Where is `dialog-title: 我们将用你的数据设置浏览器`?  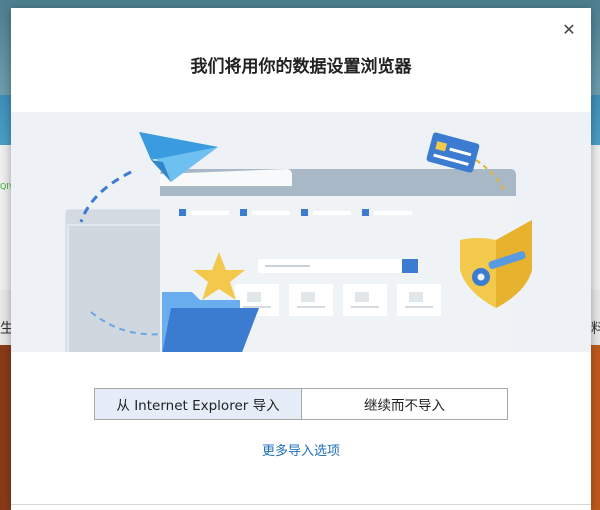
dialog-title: 我们将用你的数据设置浏览器 is located at coordinates (301, 67).